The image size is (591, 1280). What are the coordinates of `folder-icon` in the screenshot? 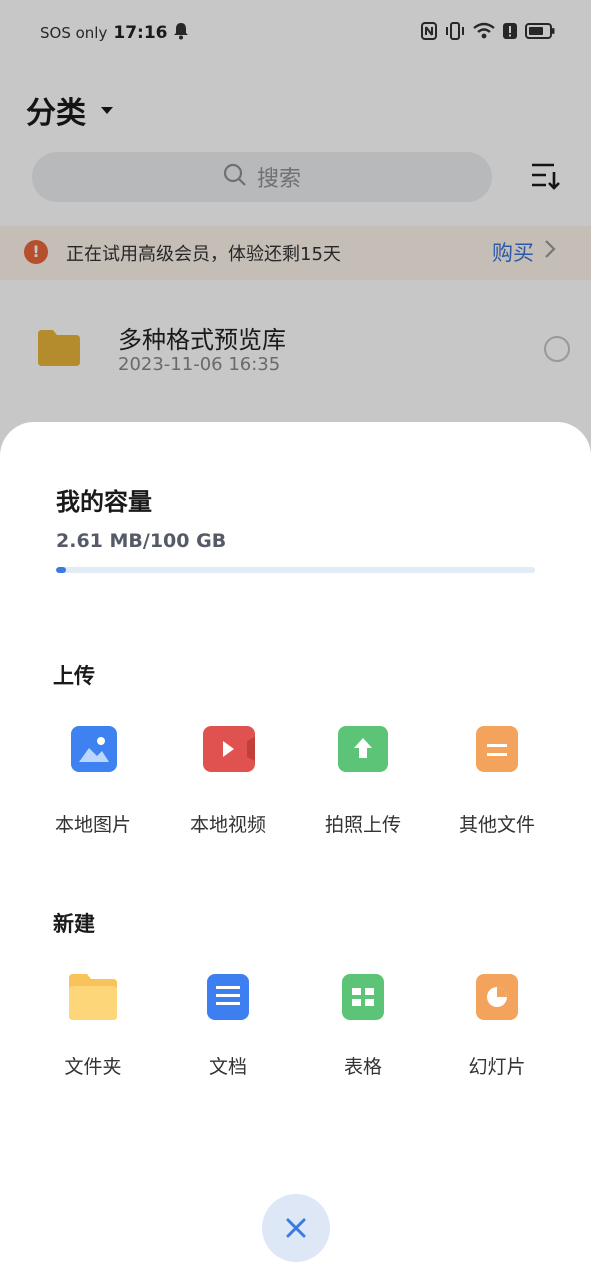 It's located at (93, 997).